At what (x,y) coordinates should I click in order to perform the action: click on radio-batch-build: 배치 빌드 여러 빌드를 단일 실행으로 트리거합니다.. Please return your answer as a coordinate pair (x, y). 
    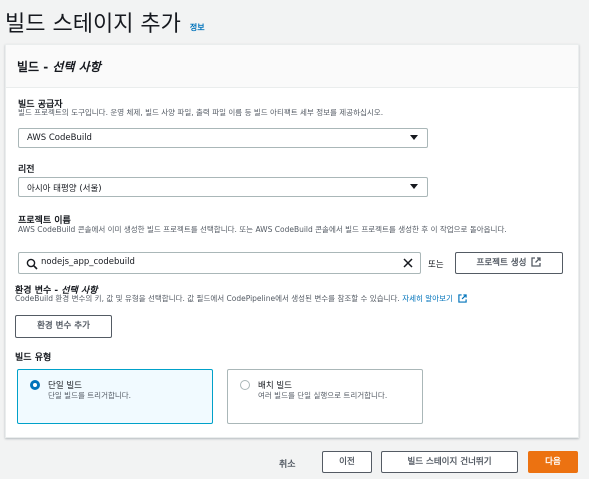
    Looking at the image, I should click on (325, 396).